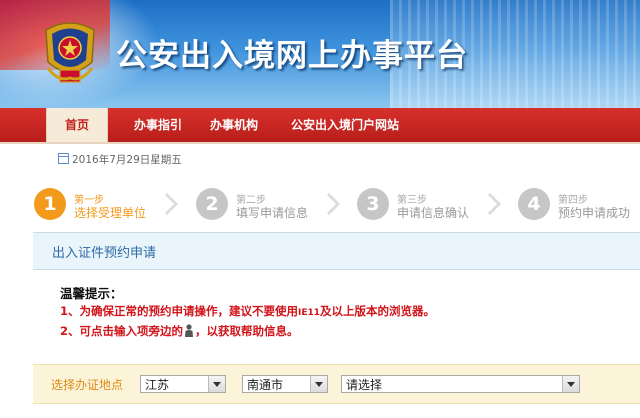 This screenshot has height=418, width=640. What do you see at coordinates (247, 331) in the screenshot?
I see `notice-line-2-text-b: ，以获取帮助信息。` at bounding box center [247, 331].